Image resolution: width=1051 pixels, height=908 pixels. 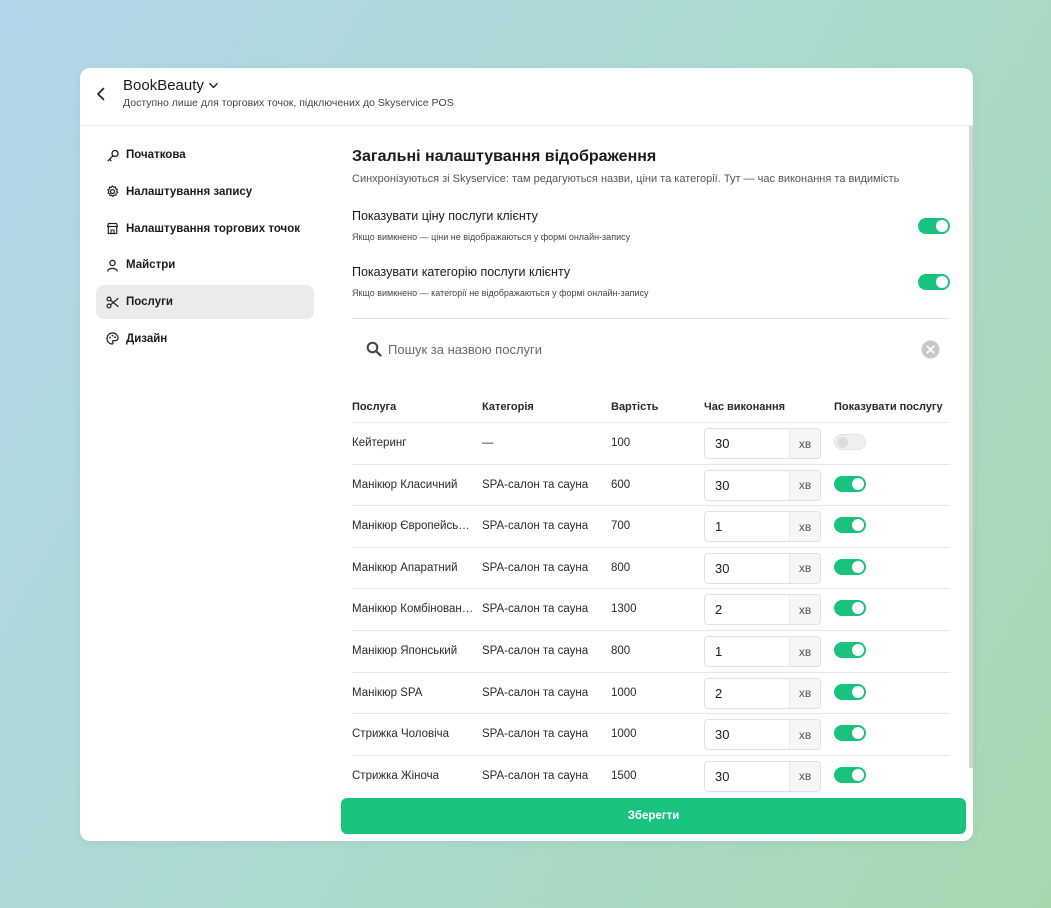 What do you see at coordinates (374, 349) in the screenshot?
I see `search-icon` at bounding box center [374, 349].